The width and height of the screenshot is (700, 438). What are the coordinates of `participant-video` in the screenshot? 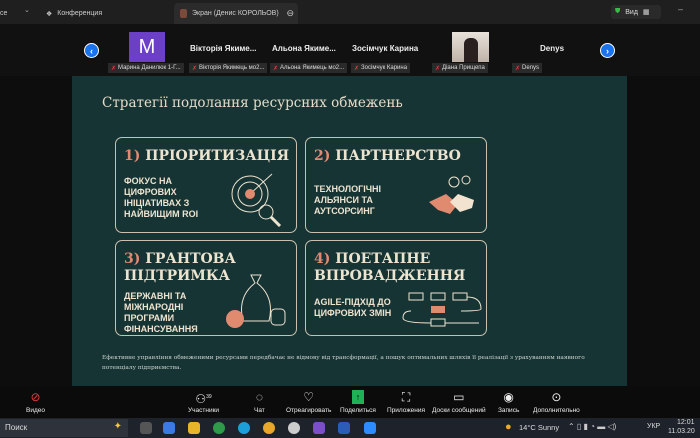 It's located at (470, 47).